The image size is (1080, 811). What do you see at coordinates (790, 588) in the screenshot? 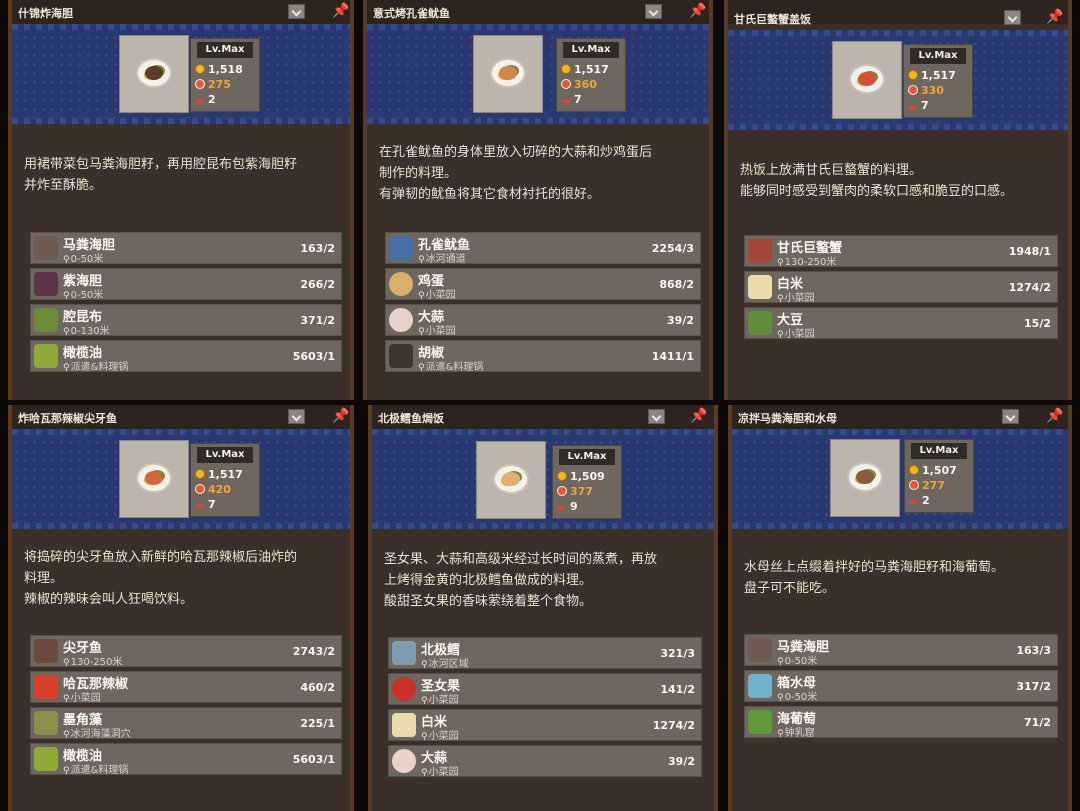
I see `description-line: 盘子可不能吃。` at bounding box center [790, 588].